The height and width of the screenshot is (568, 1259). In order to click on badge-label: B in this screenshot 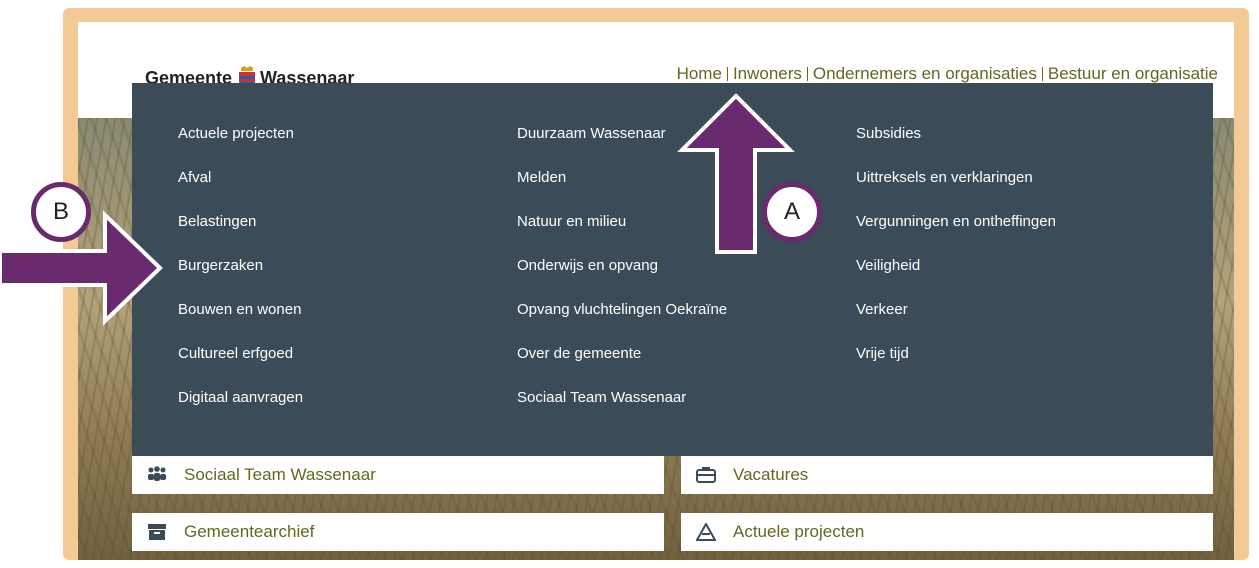, I will do `click(60, 211)`.